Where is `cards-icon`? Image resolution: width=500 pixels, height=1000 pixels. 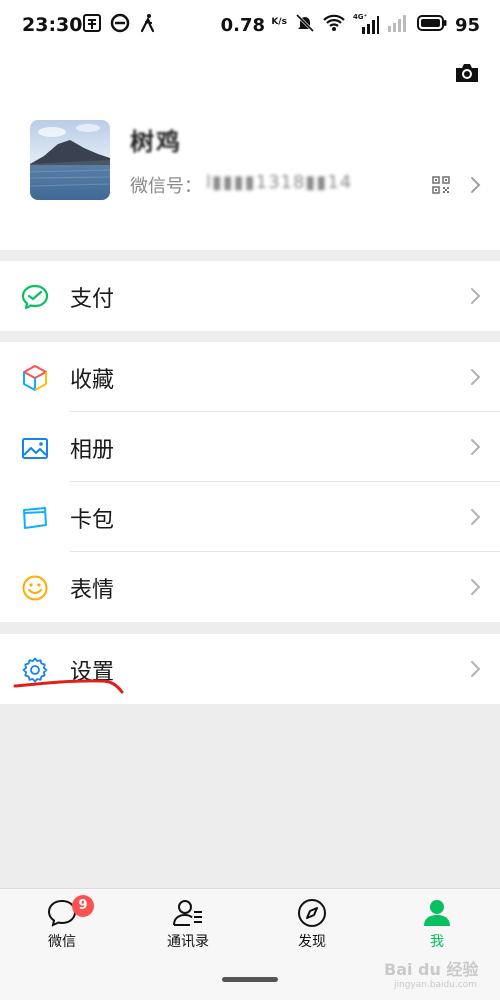 cards-icon is located at coordinates (35, 518).